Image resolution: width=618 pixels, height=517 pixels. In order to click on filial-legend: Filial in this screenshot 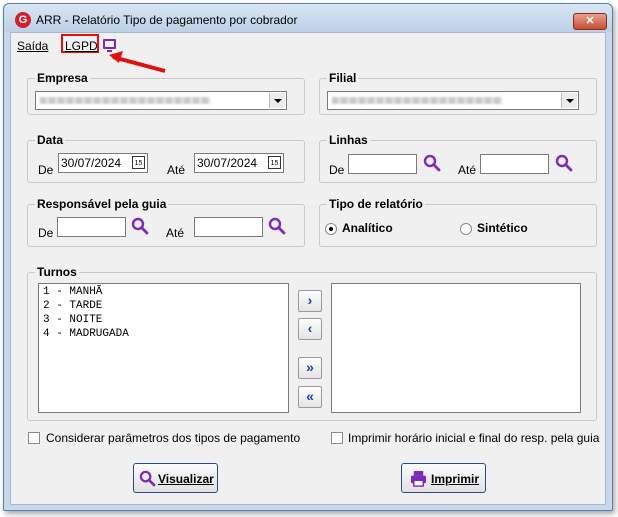, I will do `click(343, 78)`.